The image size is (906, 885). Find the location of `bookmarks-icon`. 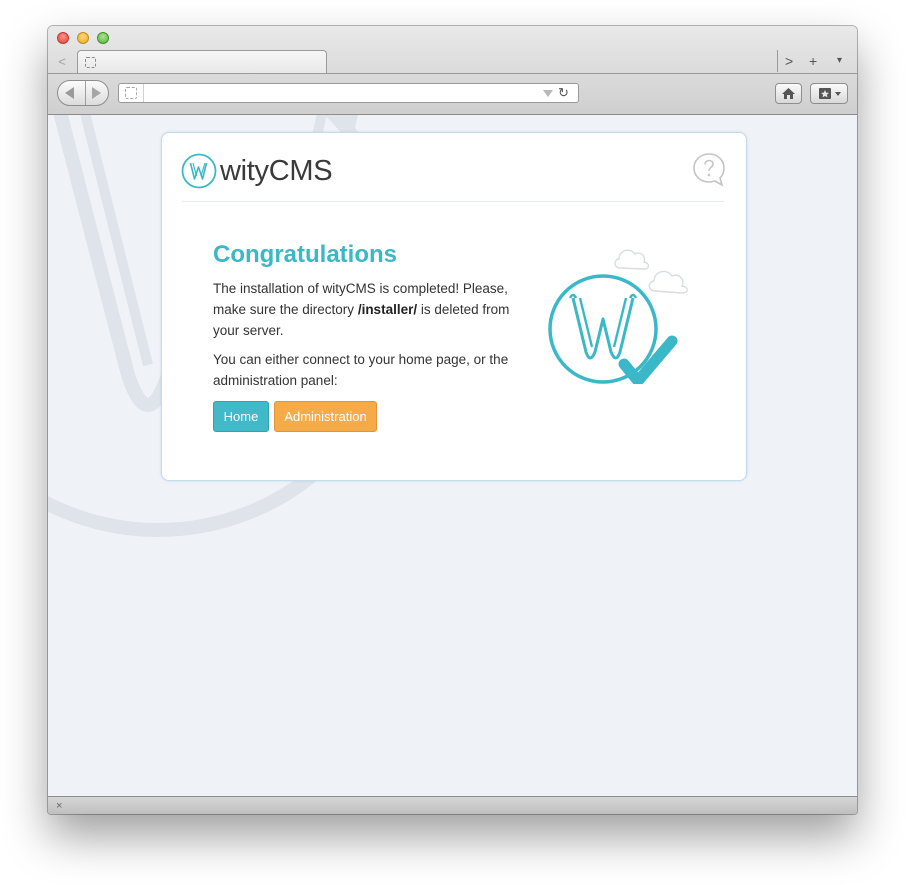

bookmarks-icon is located at coordinates (830, 93).